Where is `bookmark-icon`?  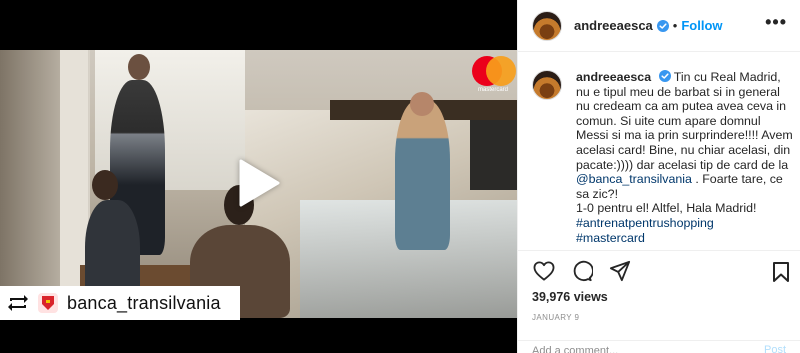
bookmark-icon is located at coordinates (781, 272).